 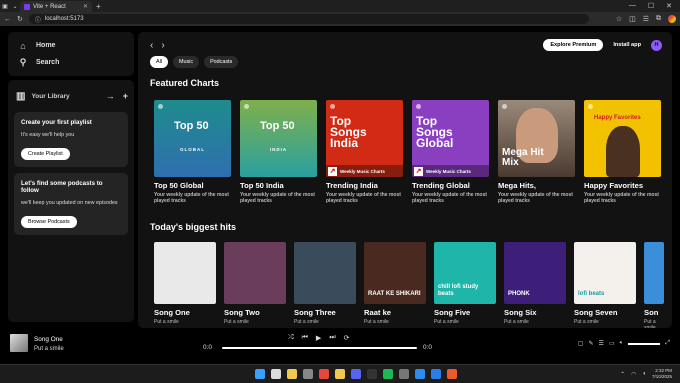 I want to click on clock: 2:32 PM 7/10/2025, so click(x=662, y=374).